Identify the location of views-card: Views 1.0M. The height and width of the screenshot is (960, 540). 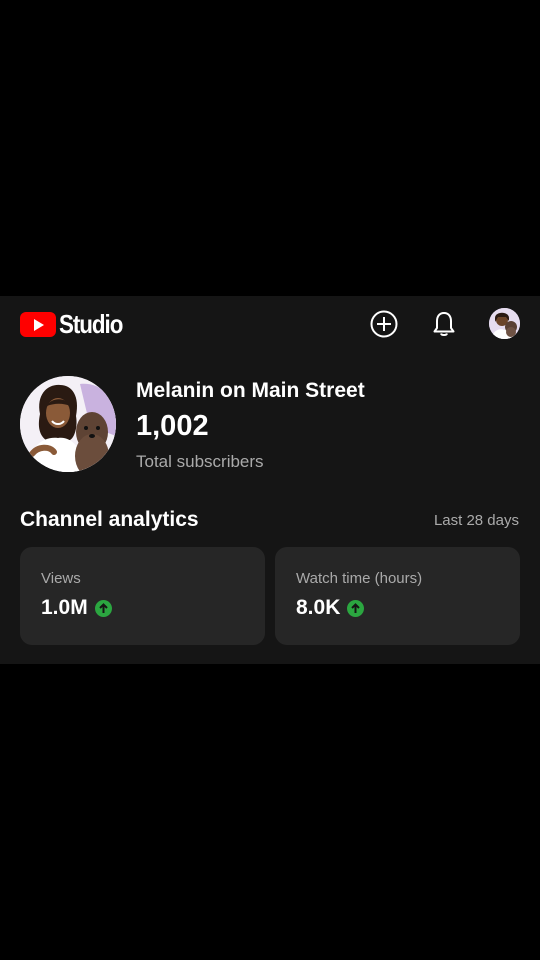
(142, 596).